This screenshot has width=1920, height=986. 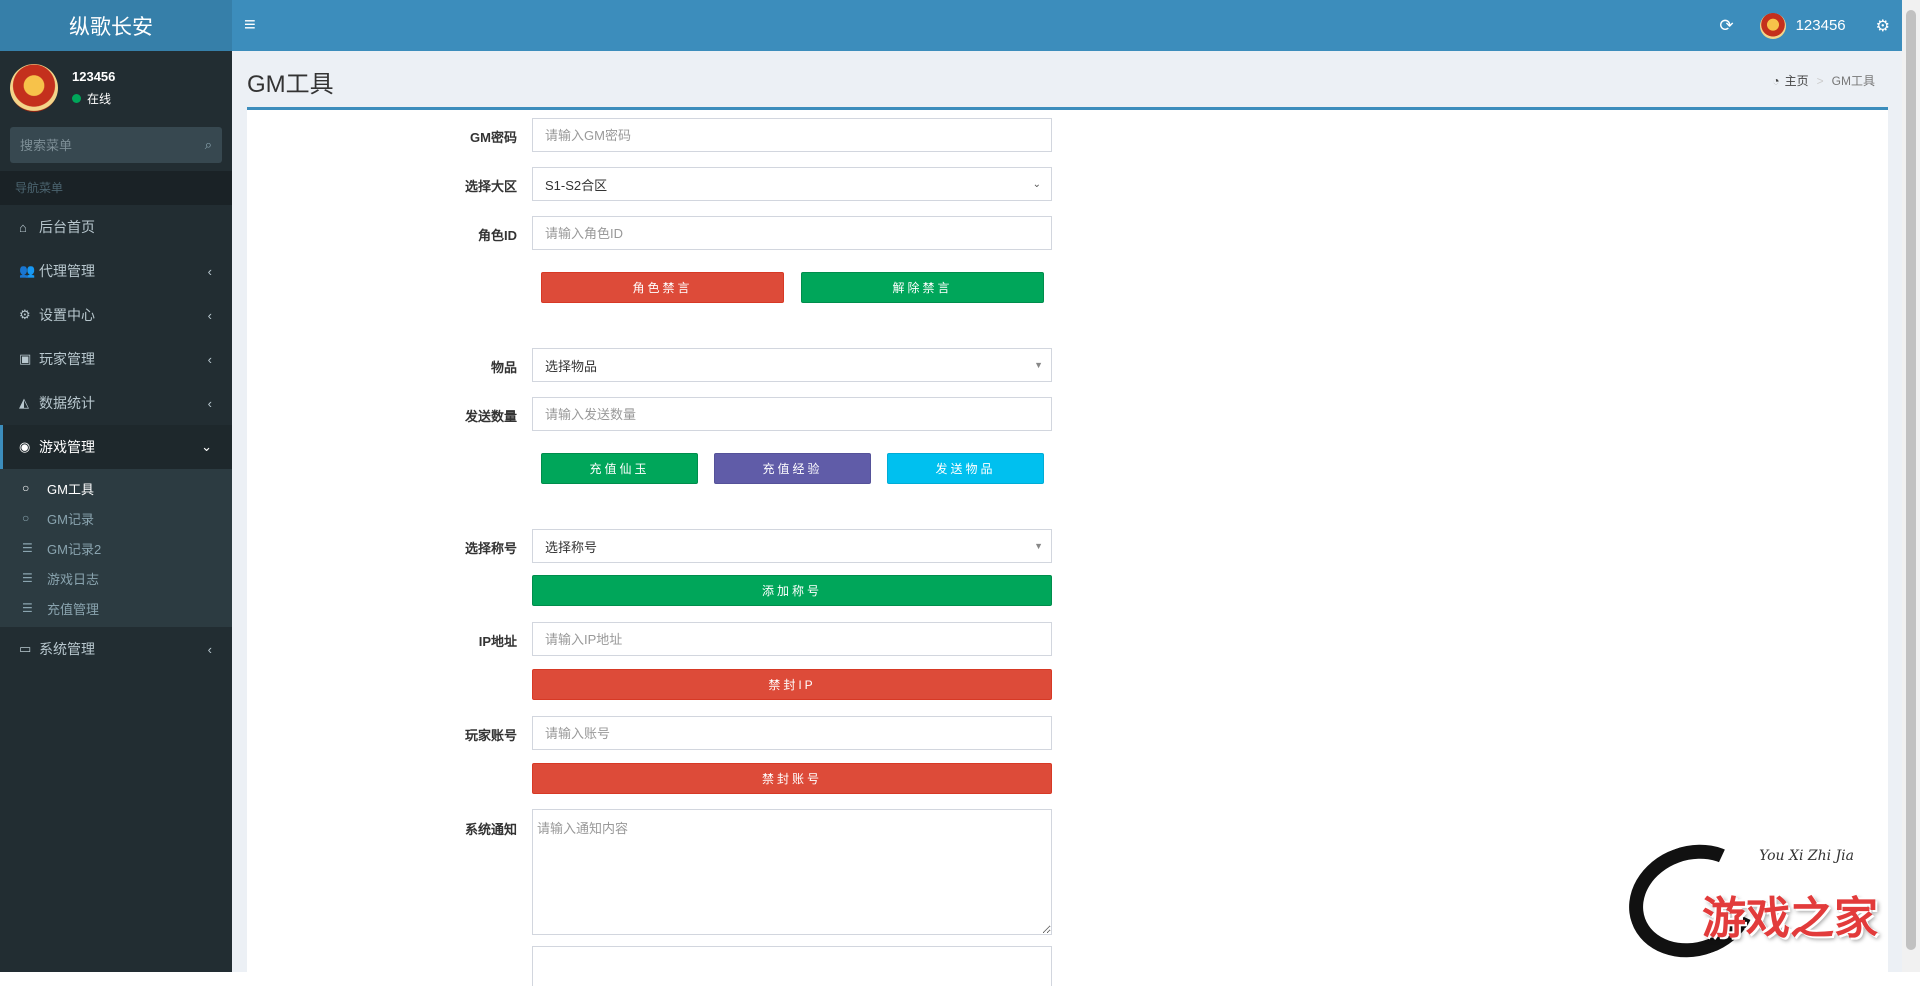 I want to click on user-name: 123456, so click(x=93, y=76).